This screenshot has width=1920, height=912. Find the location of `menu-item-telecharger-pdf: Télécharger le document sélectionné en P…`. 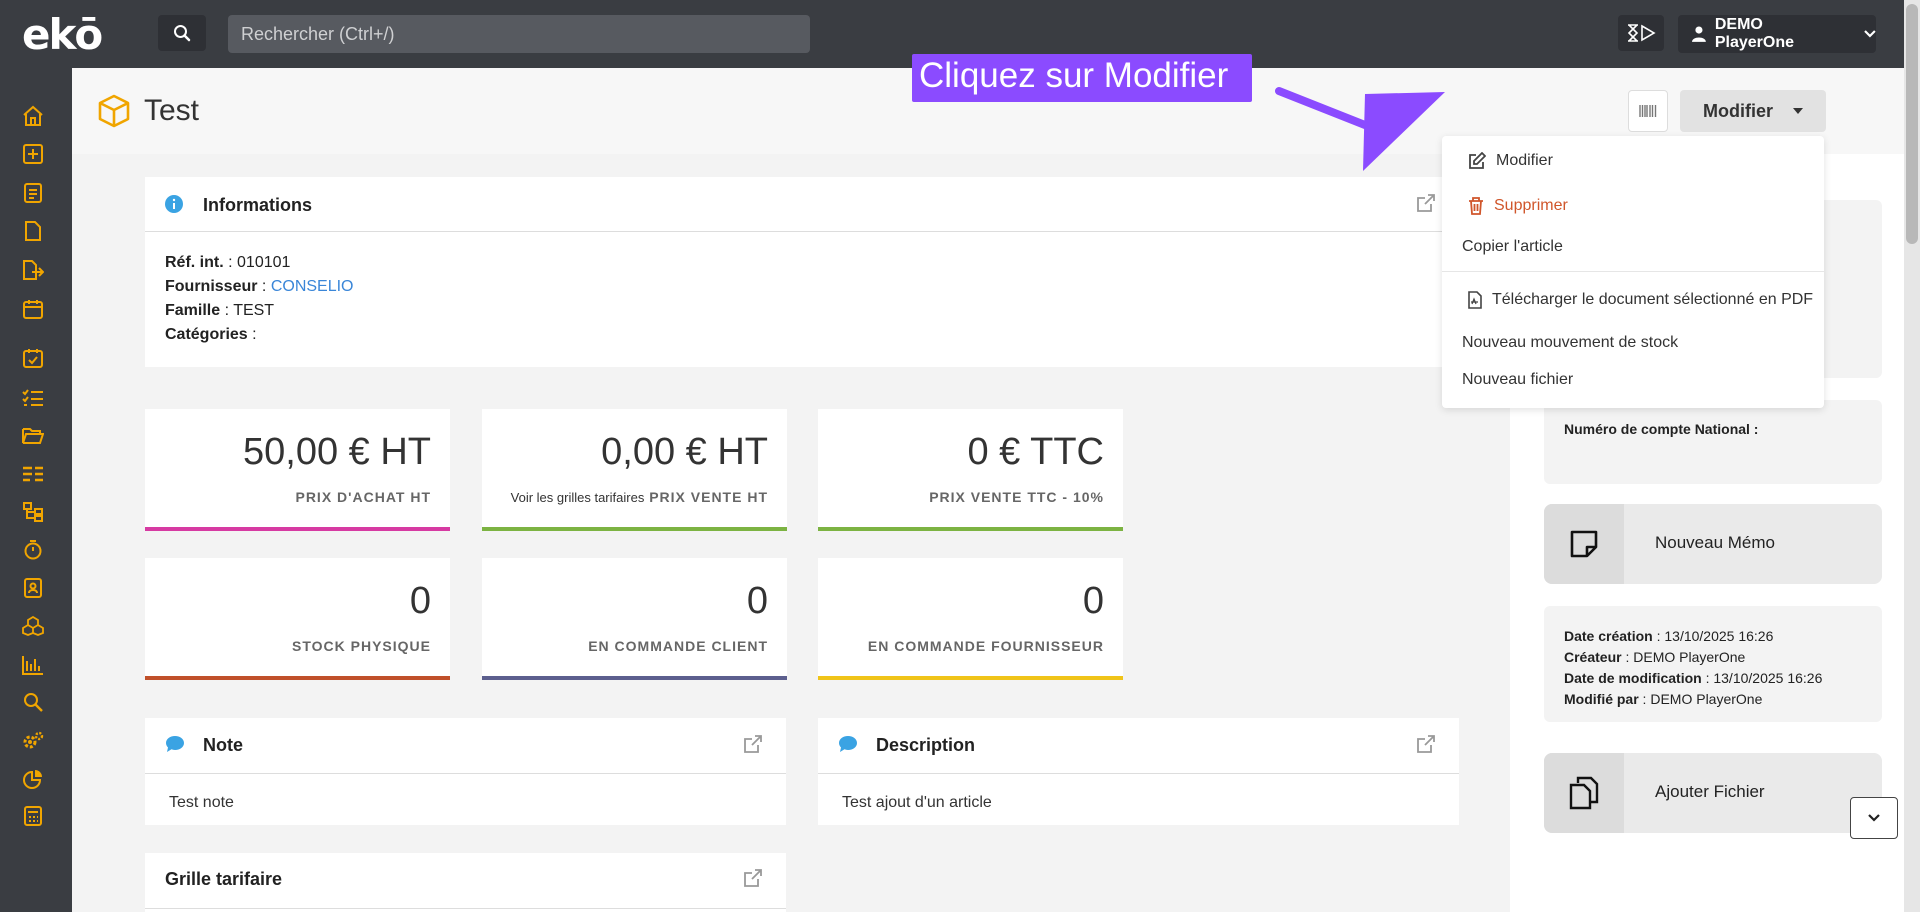

menu-item-telecharger-pdf: Télécharger le document sélectionné en P… is located at coordinates (1640, 300).